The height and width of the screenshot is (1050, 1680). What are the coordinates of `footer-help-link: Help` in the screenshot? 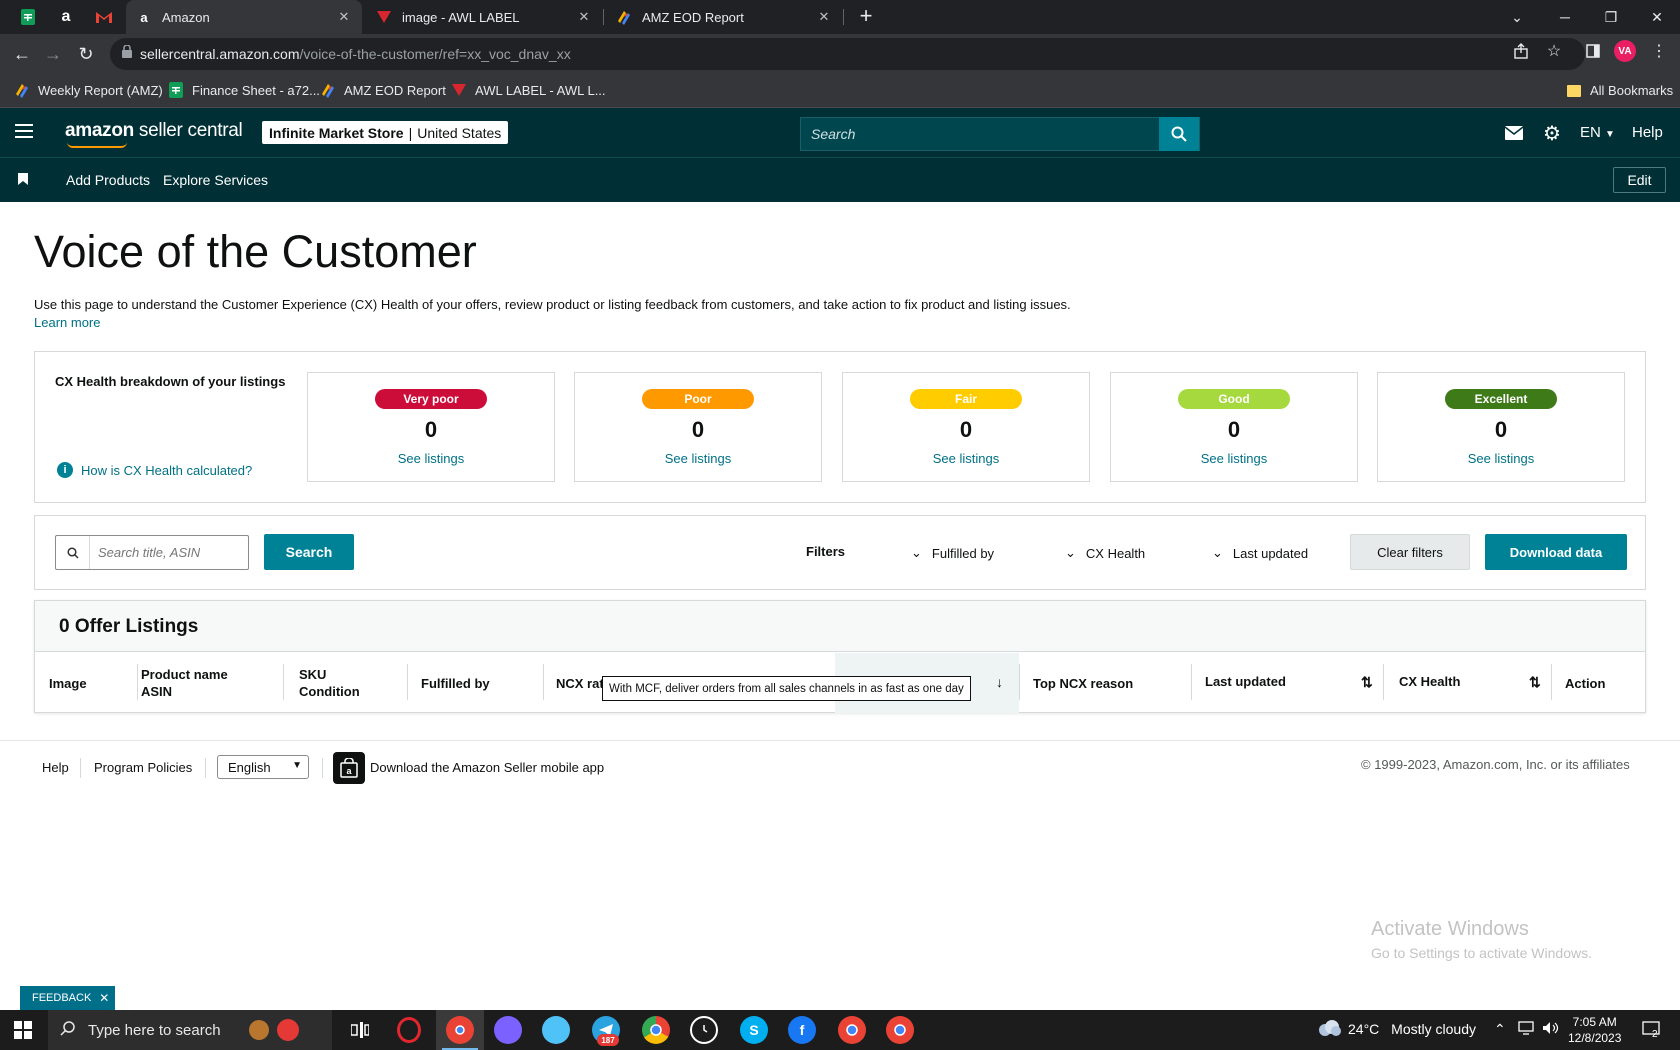 It's located at (55, 767).